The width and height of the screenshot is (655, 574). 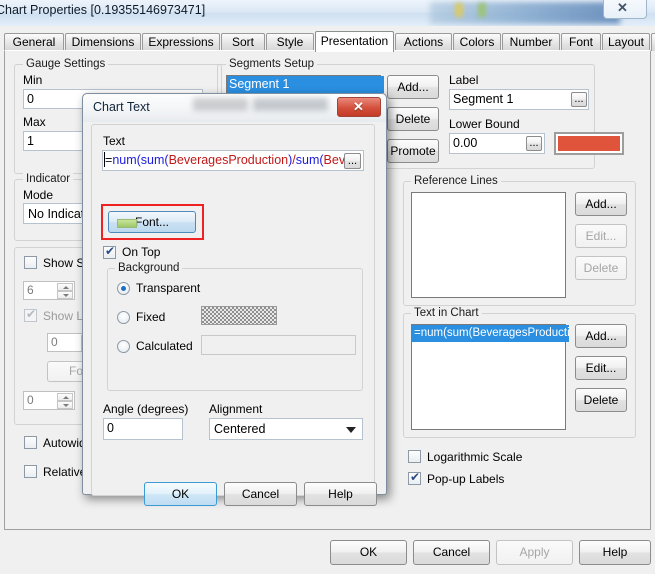 I want to click on minor-units-up-icon, so click(x=65, y=397).